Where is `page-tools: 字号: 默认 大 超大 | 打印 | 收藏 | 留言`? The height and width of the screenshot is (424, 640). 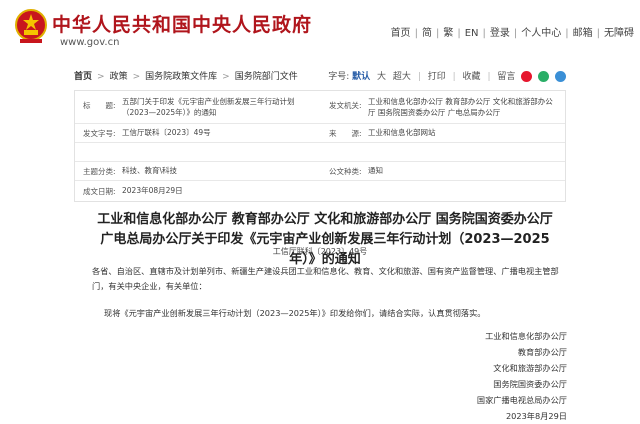
page-tools: 字号: 默认 大 超大 | 打印 | 收藏 | 留言 is located at coordinates (447, 75).